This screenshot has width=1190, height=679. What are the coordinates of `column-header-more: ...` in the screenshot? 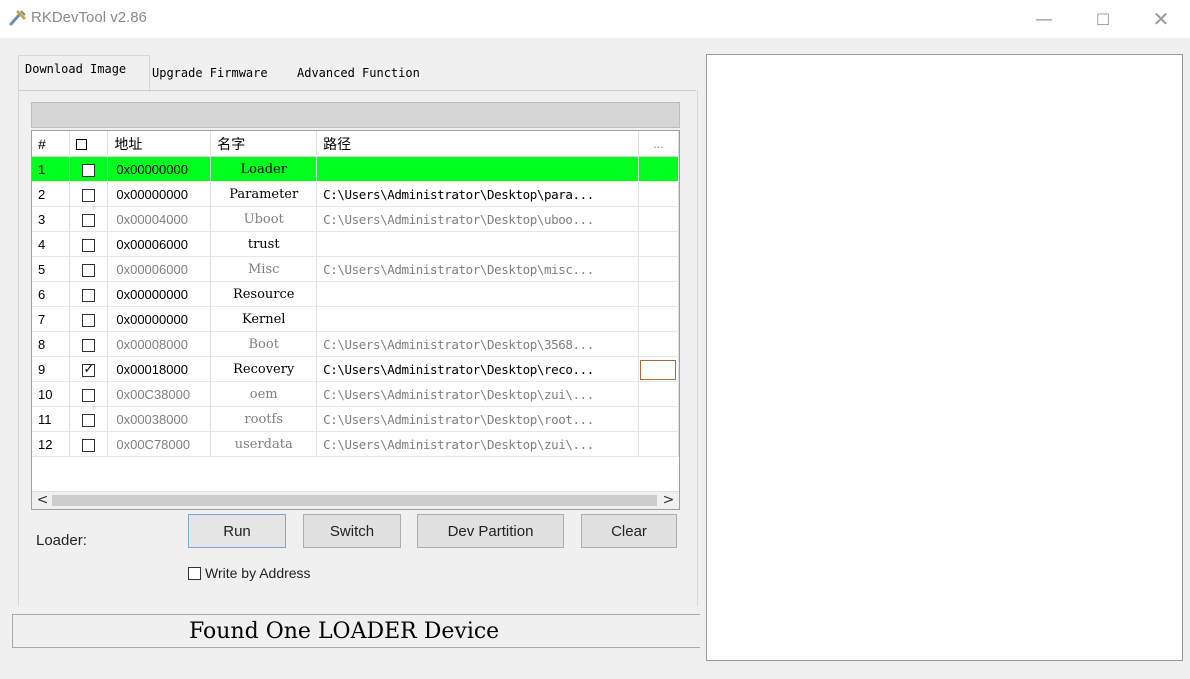 It's located at (658, 144).